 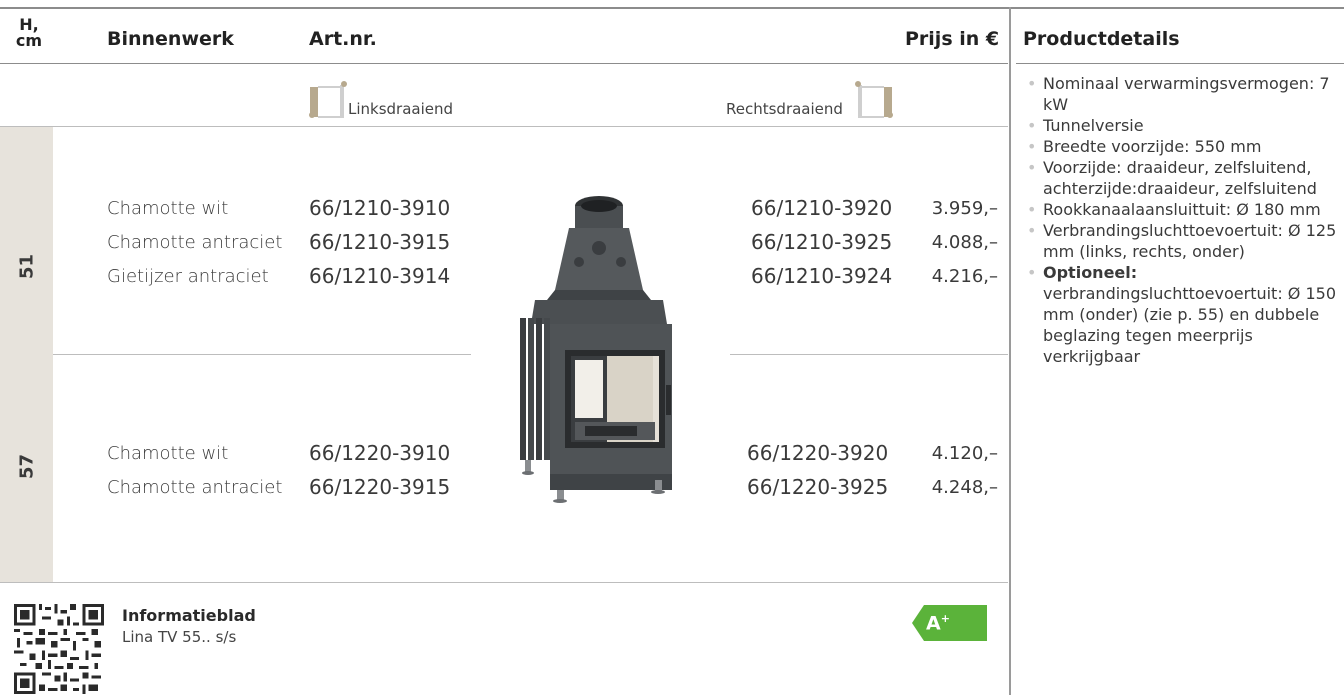 I want to click on artnr-left-cell: 66/1220-3910, so click(x=380, y=453).